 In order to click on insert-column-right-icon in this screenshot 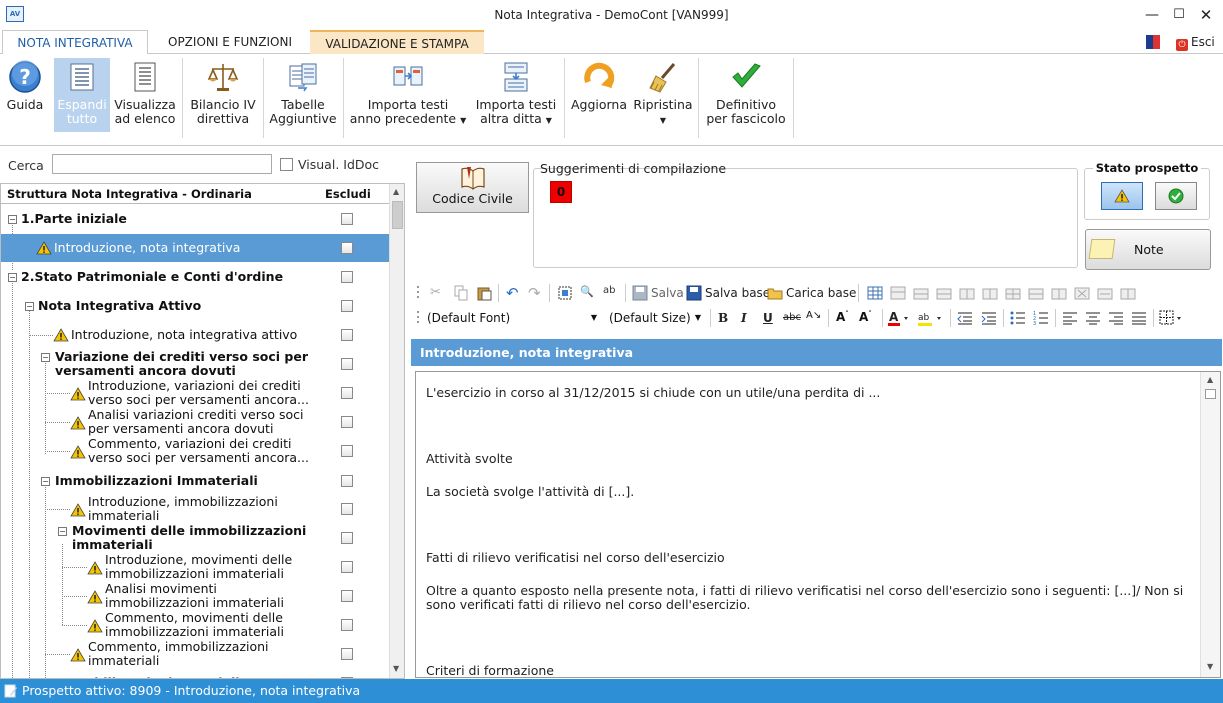, I will do `click(990, 293)`.